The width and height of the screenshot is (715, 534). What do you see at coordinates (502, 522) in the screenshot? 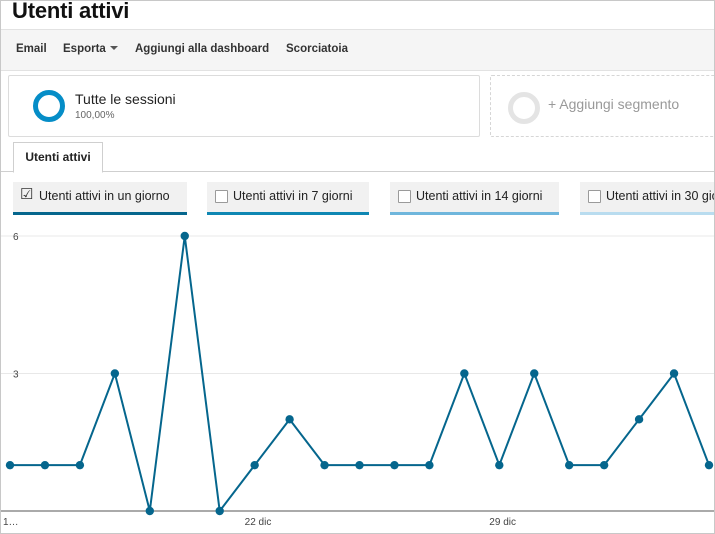
I see `x-tick-label: 29 dic` at bounding box center [502, 522].